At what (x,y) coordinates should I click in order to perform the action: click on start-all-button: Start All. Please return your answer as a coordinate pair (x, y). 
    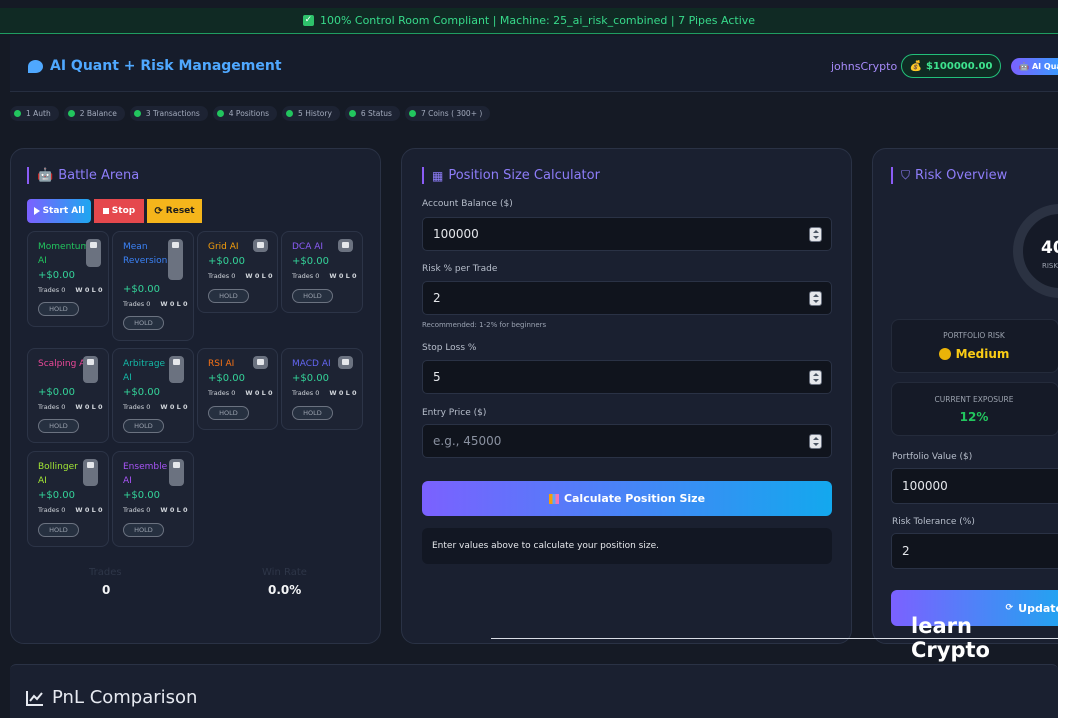
    Looking at the image, I should click on (59, 211).